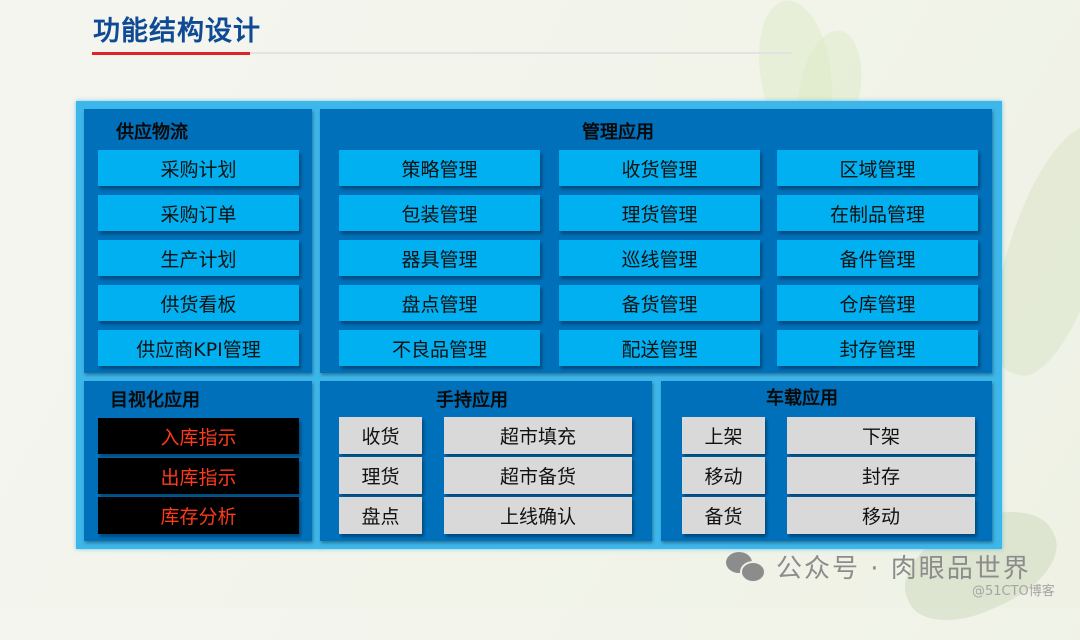 The height and width of the screenshot is (640, 1080). I want to click on wechat-icon, so click(748, 567).